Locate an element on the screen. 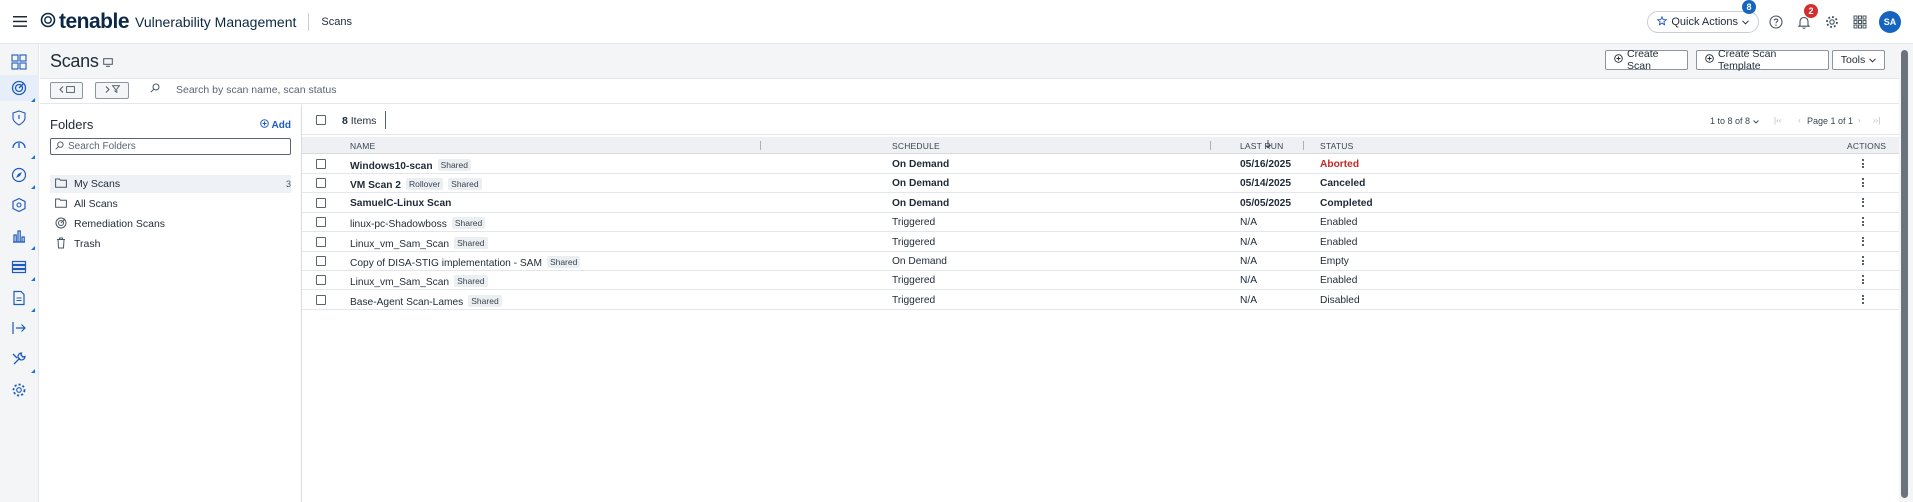 The width and height of the screenshot is (1913, 502). menu-icon is located at coordinates (20, 22).